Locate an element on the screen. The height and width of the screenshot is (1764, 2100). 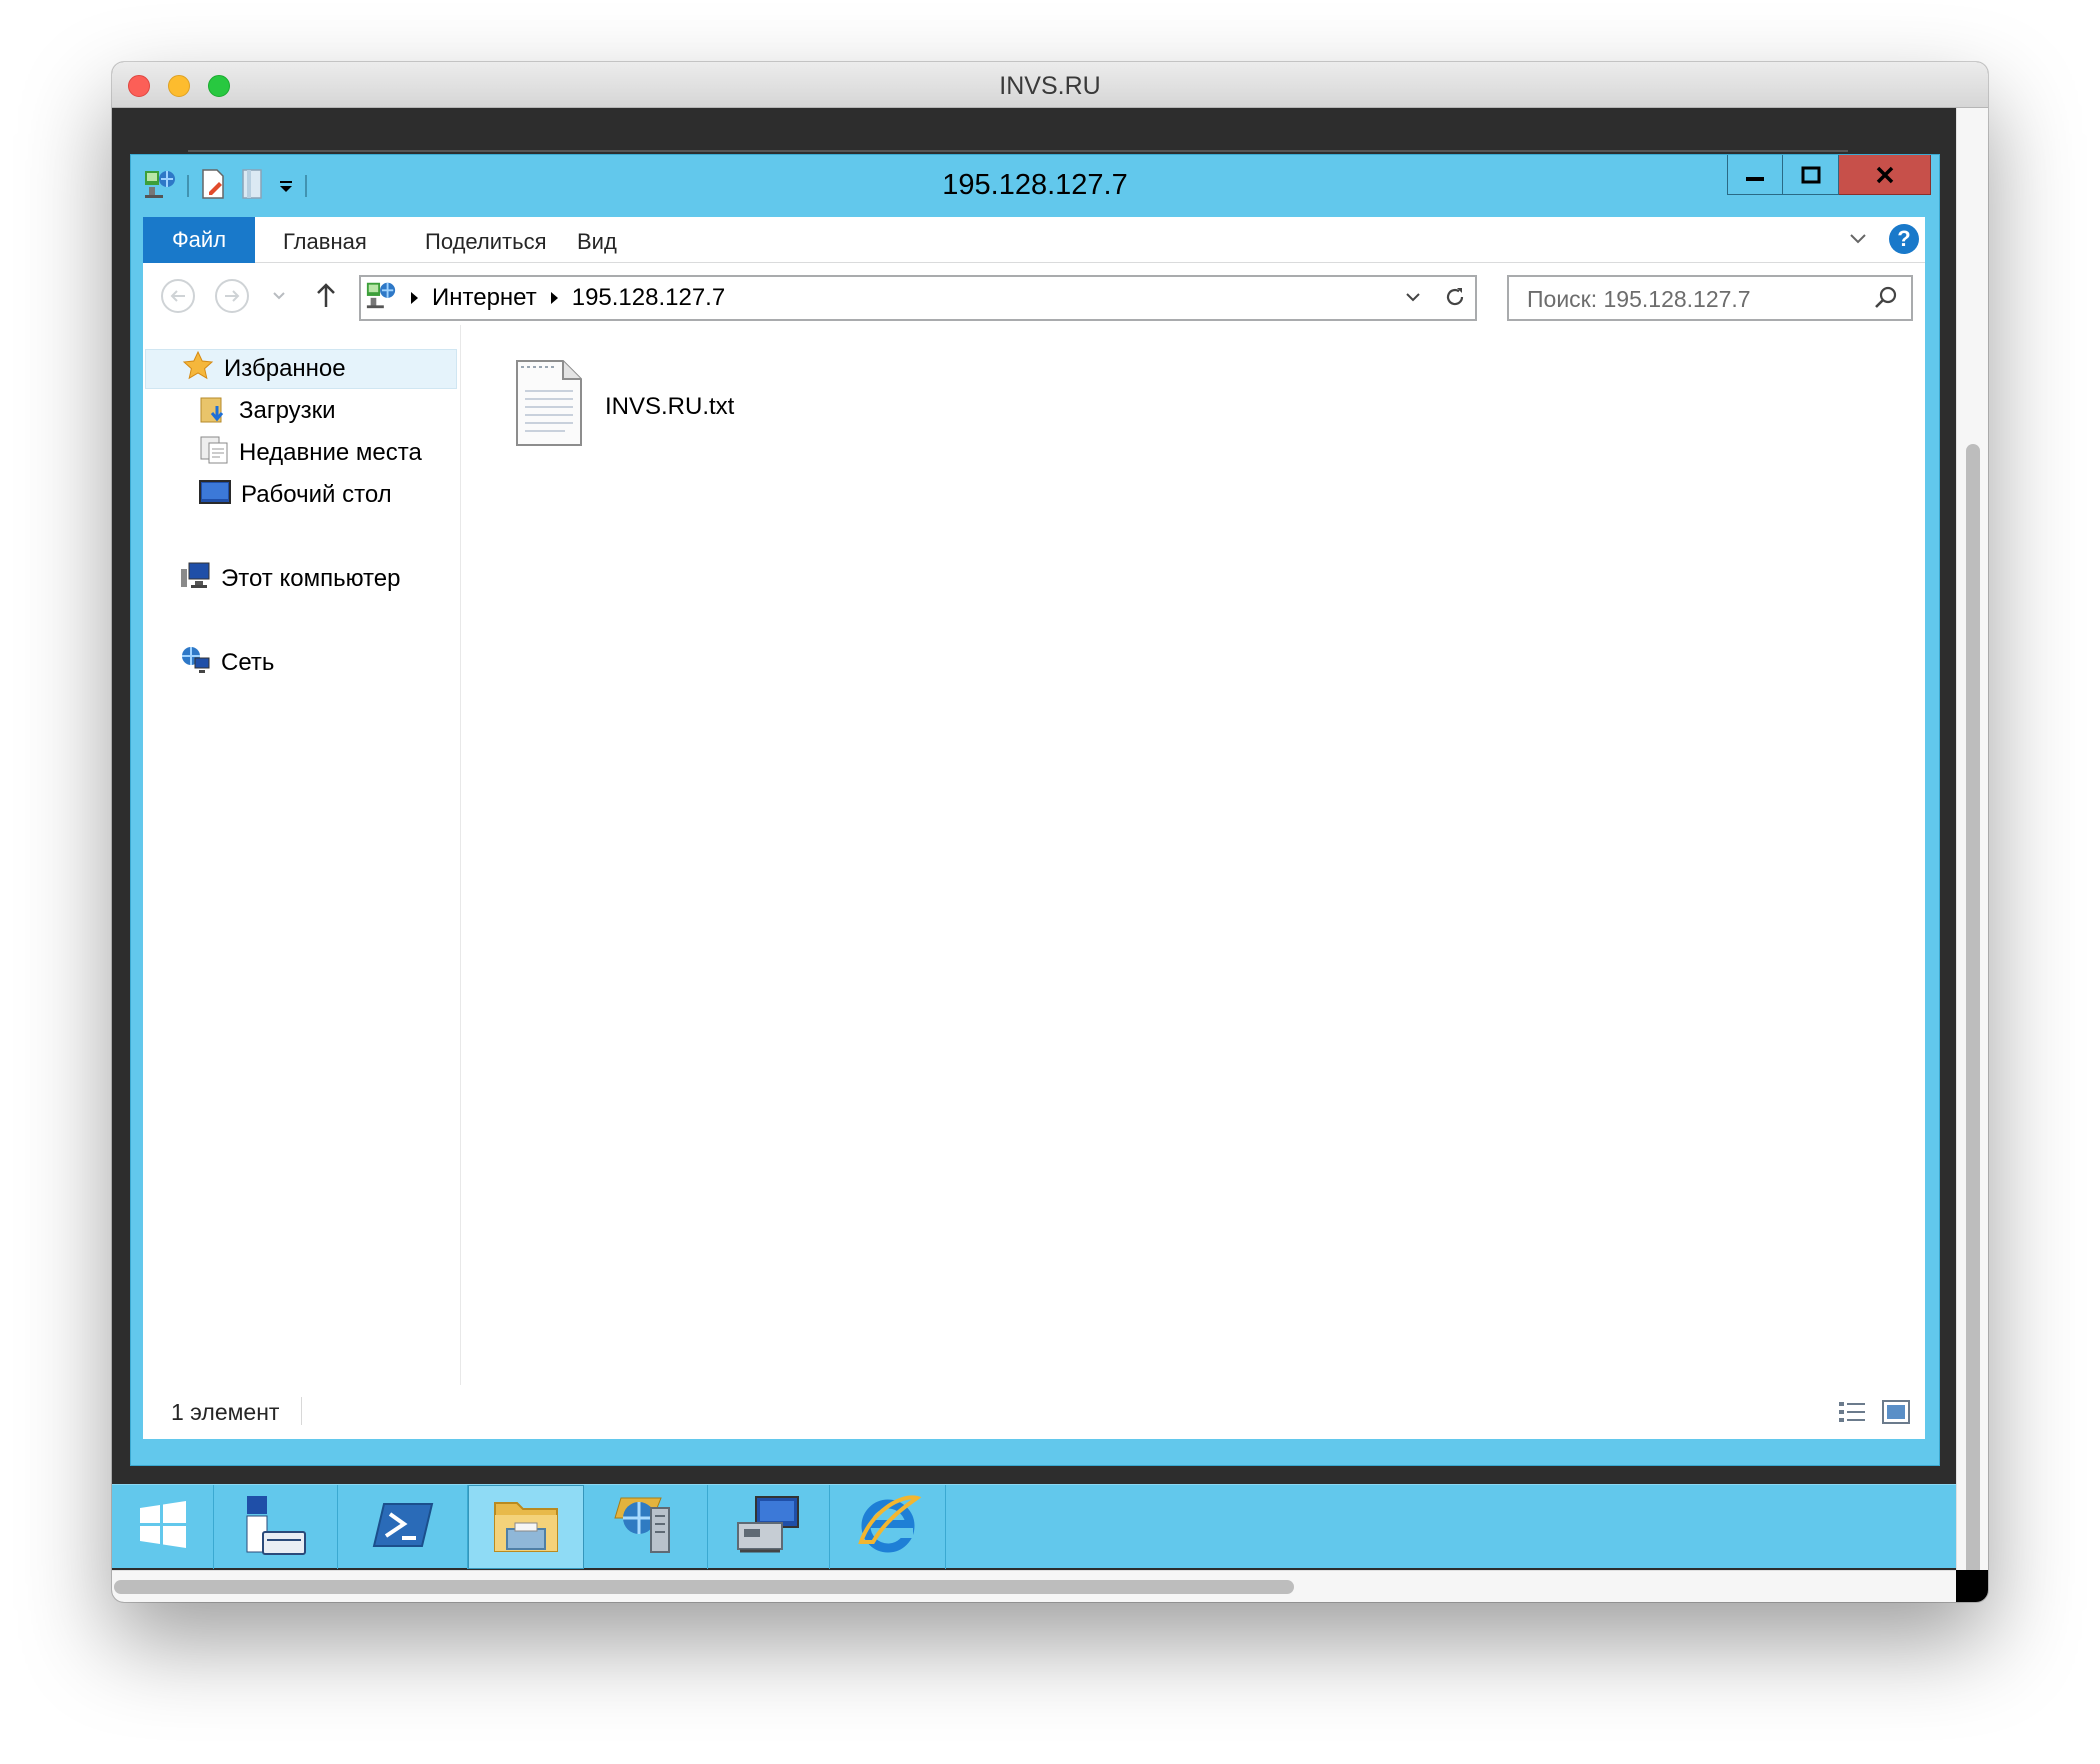
ribbon-expand-icon is located at coordinates (1858, 240).